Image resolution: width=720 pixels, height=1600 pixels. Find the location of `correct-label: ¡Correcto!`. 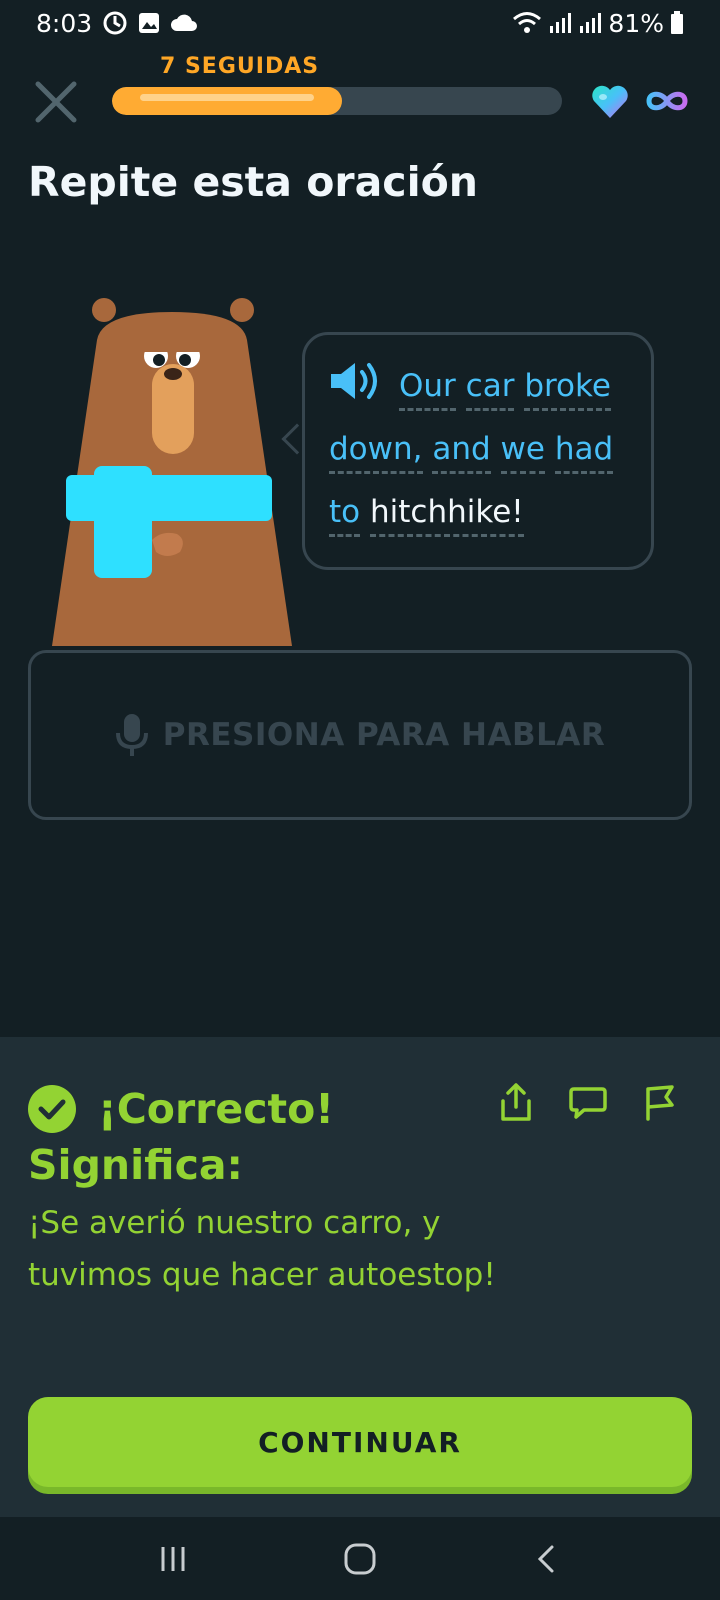

correct-label: ¡Correcto! is located at coordinates (216, 1109).